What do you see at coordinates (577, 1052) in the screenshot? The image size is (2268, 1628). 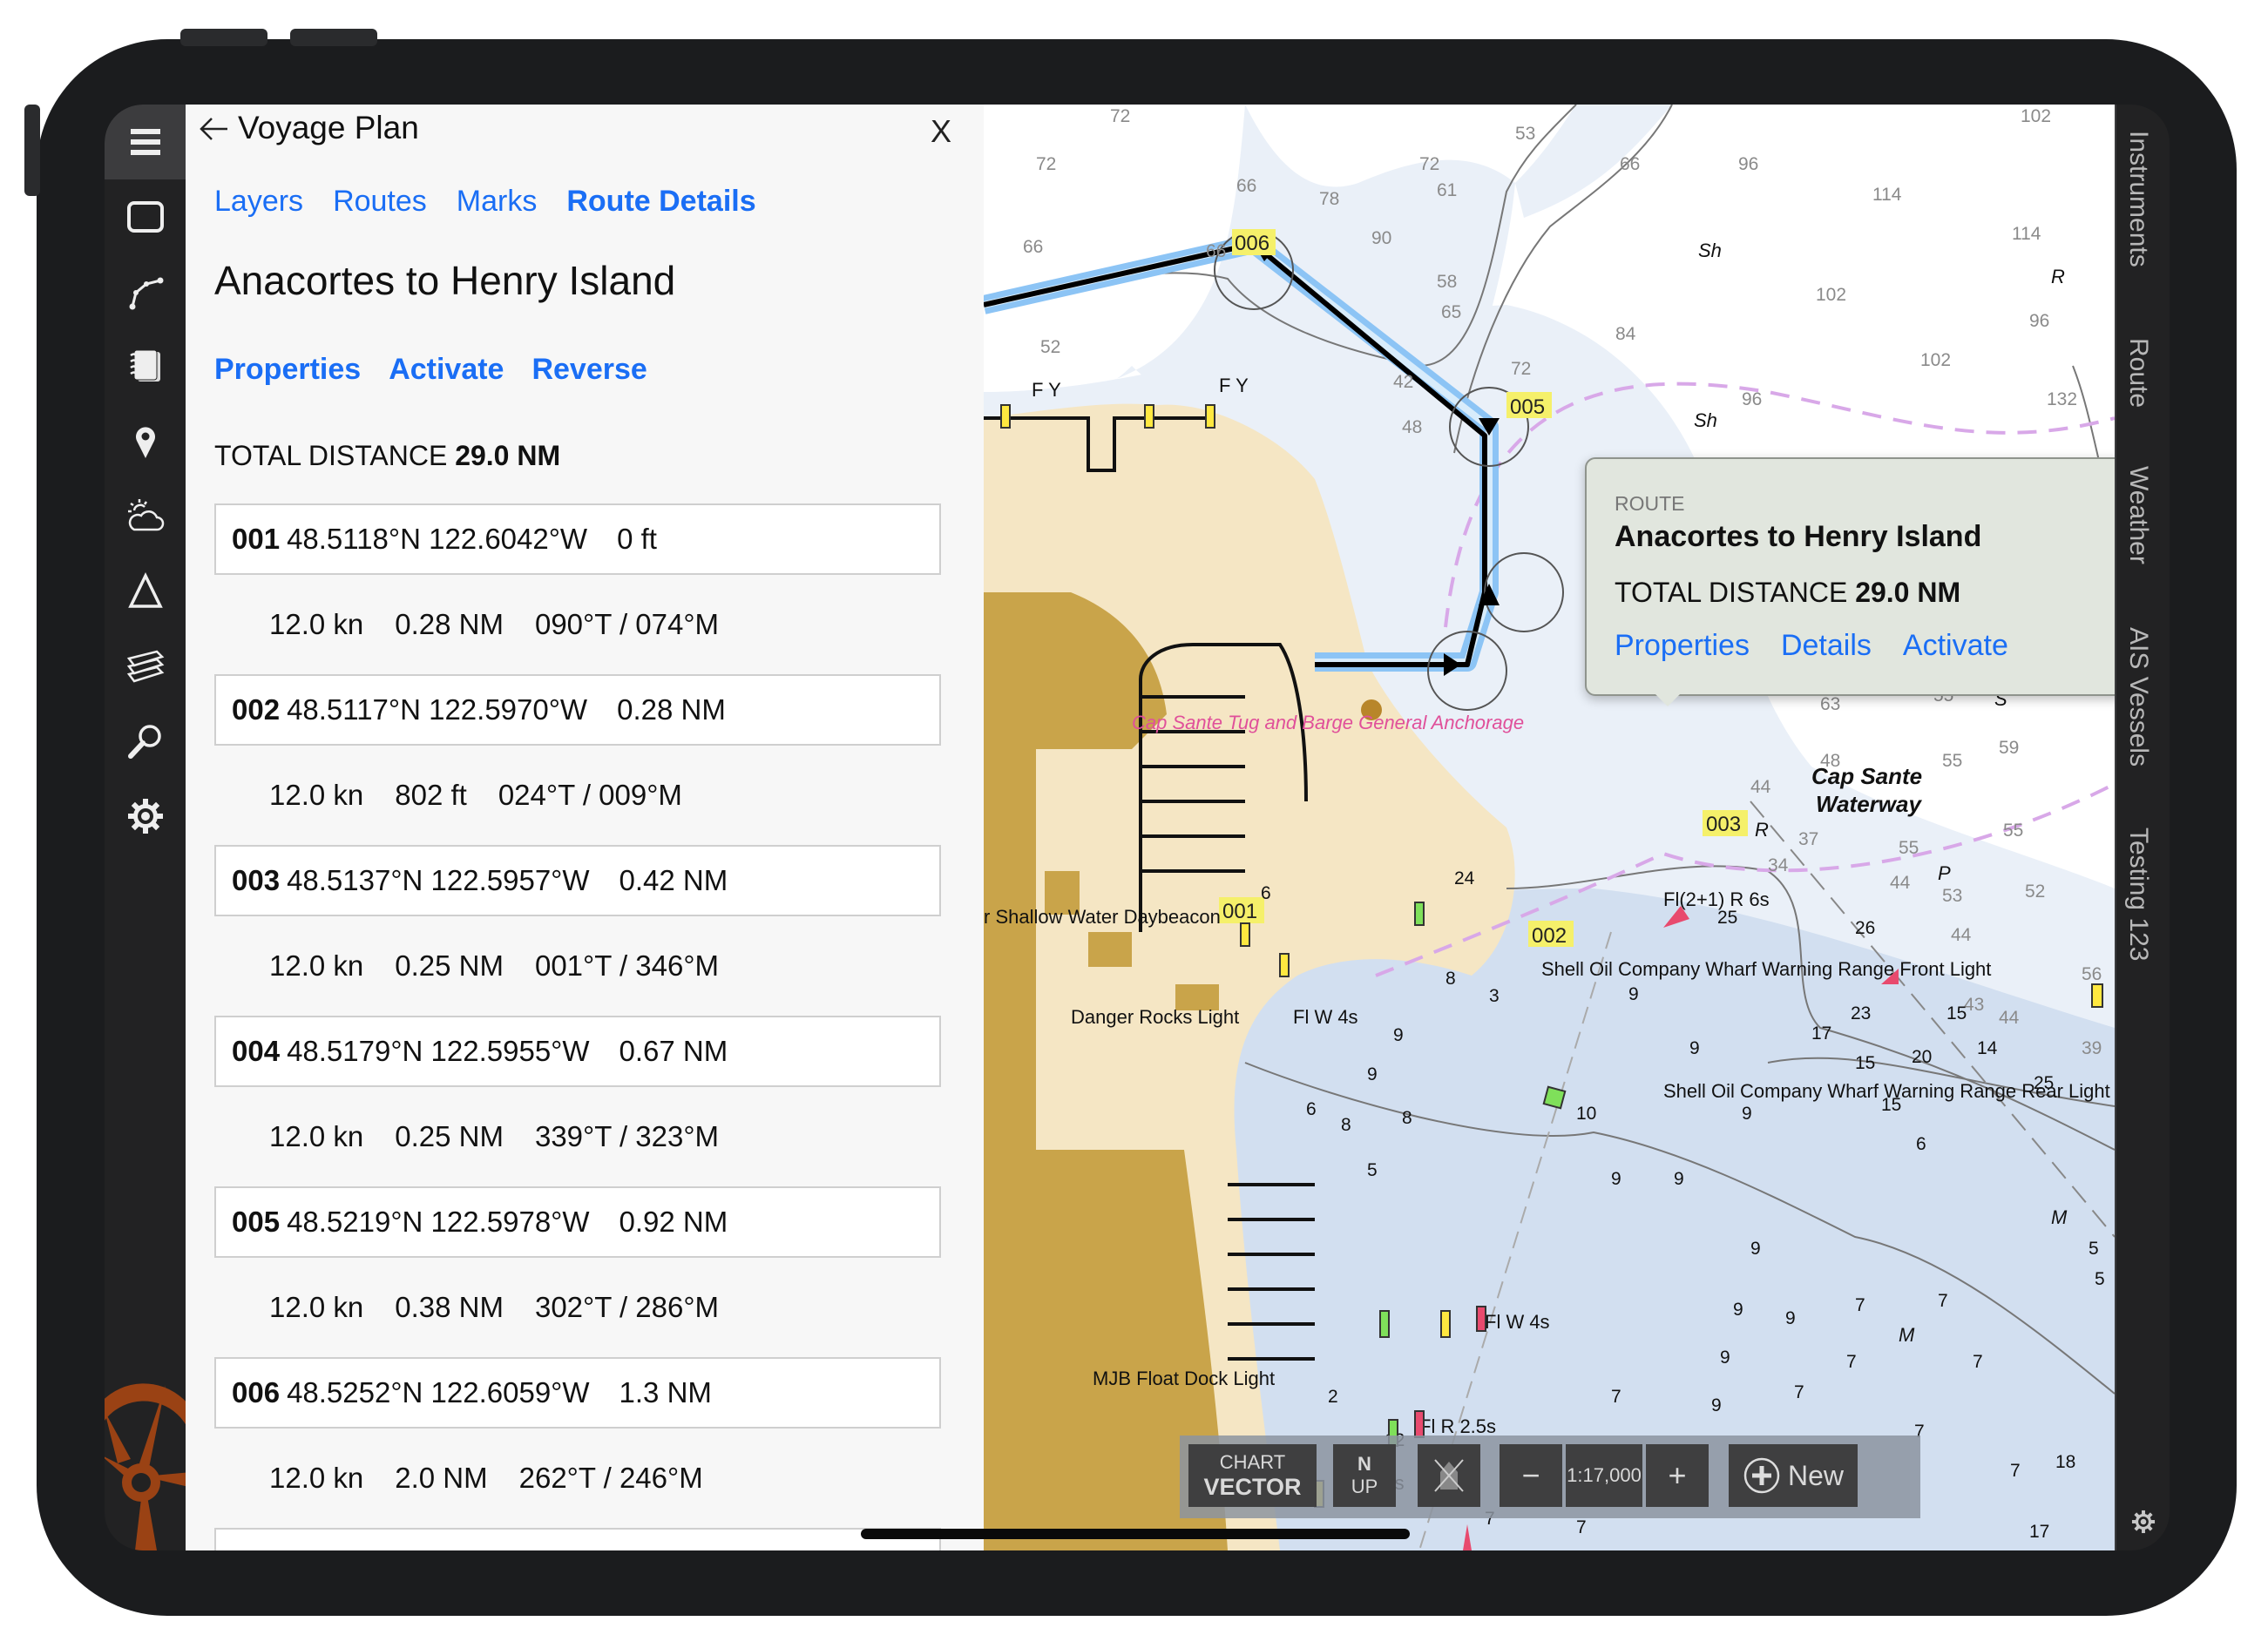 I see `waypoint-row: 004 48.5179°N 122.5955°W 0.67 NM` at bounding box center [577, 1052].